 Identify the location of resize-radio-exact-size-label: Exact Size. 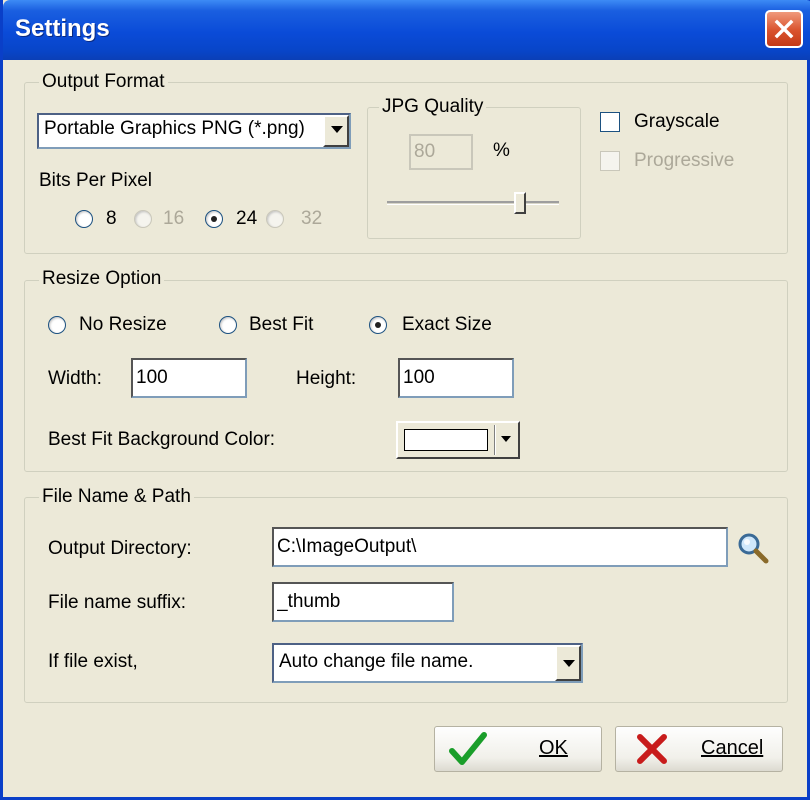
(447, 324).